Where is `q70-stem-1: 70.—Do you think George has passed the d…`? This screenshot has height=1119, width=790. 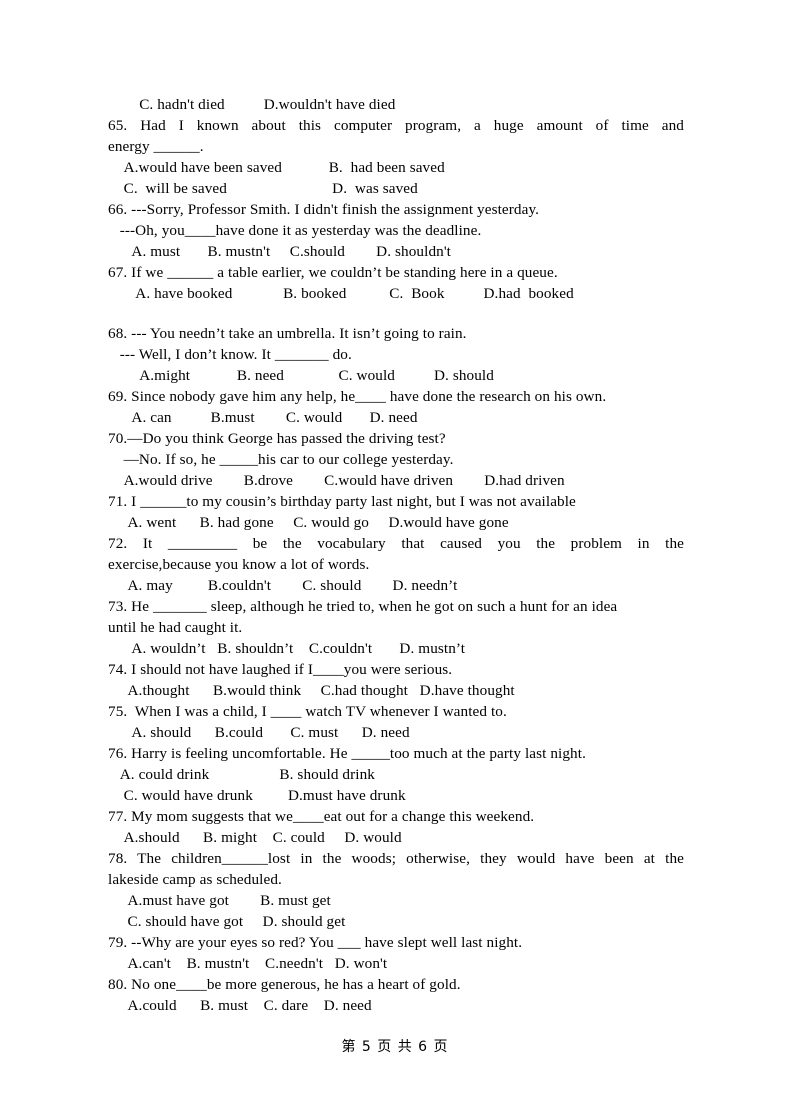
q70-stem-1: 70.—Do you think George has passed the d… is located at coordinates (277, 438).